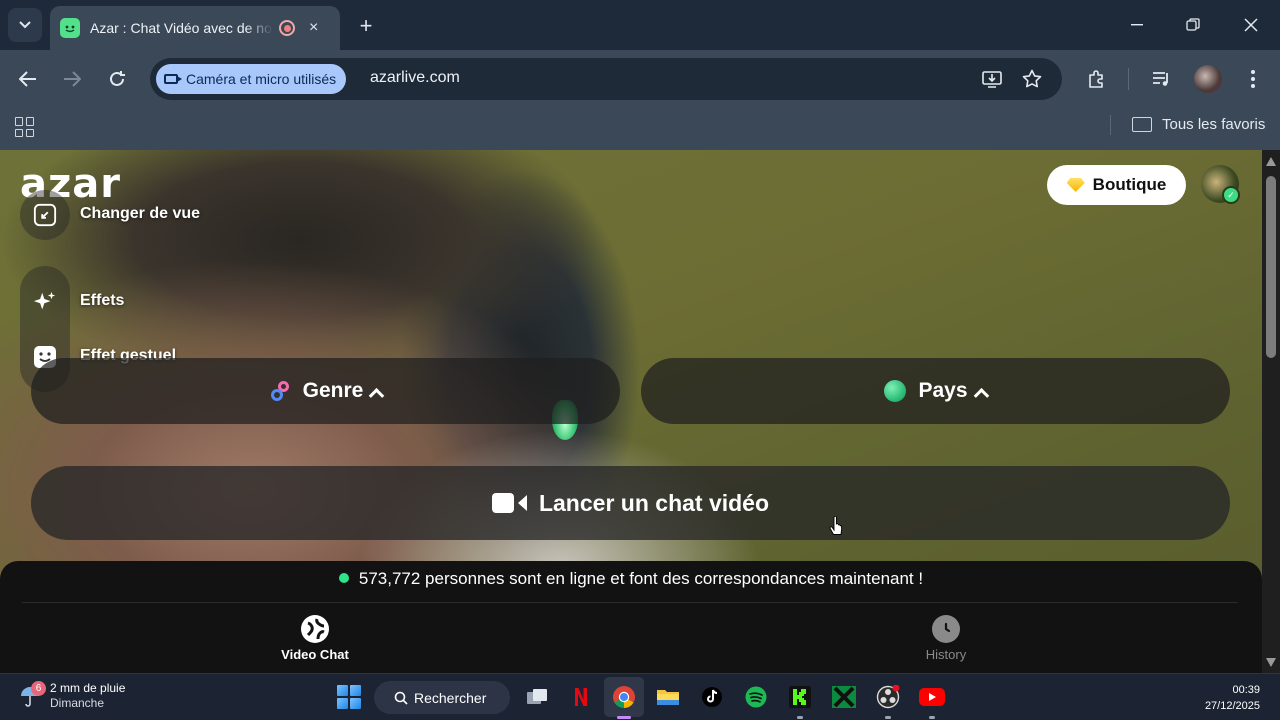 The image size is (1280, 720). I want to click on page-scrollbar, so click(1271, 411).